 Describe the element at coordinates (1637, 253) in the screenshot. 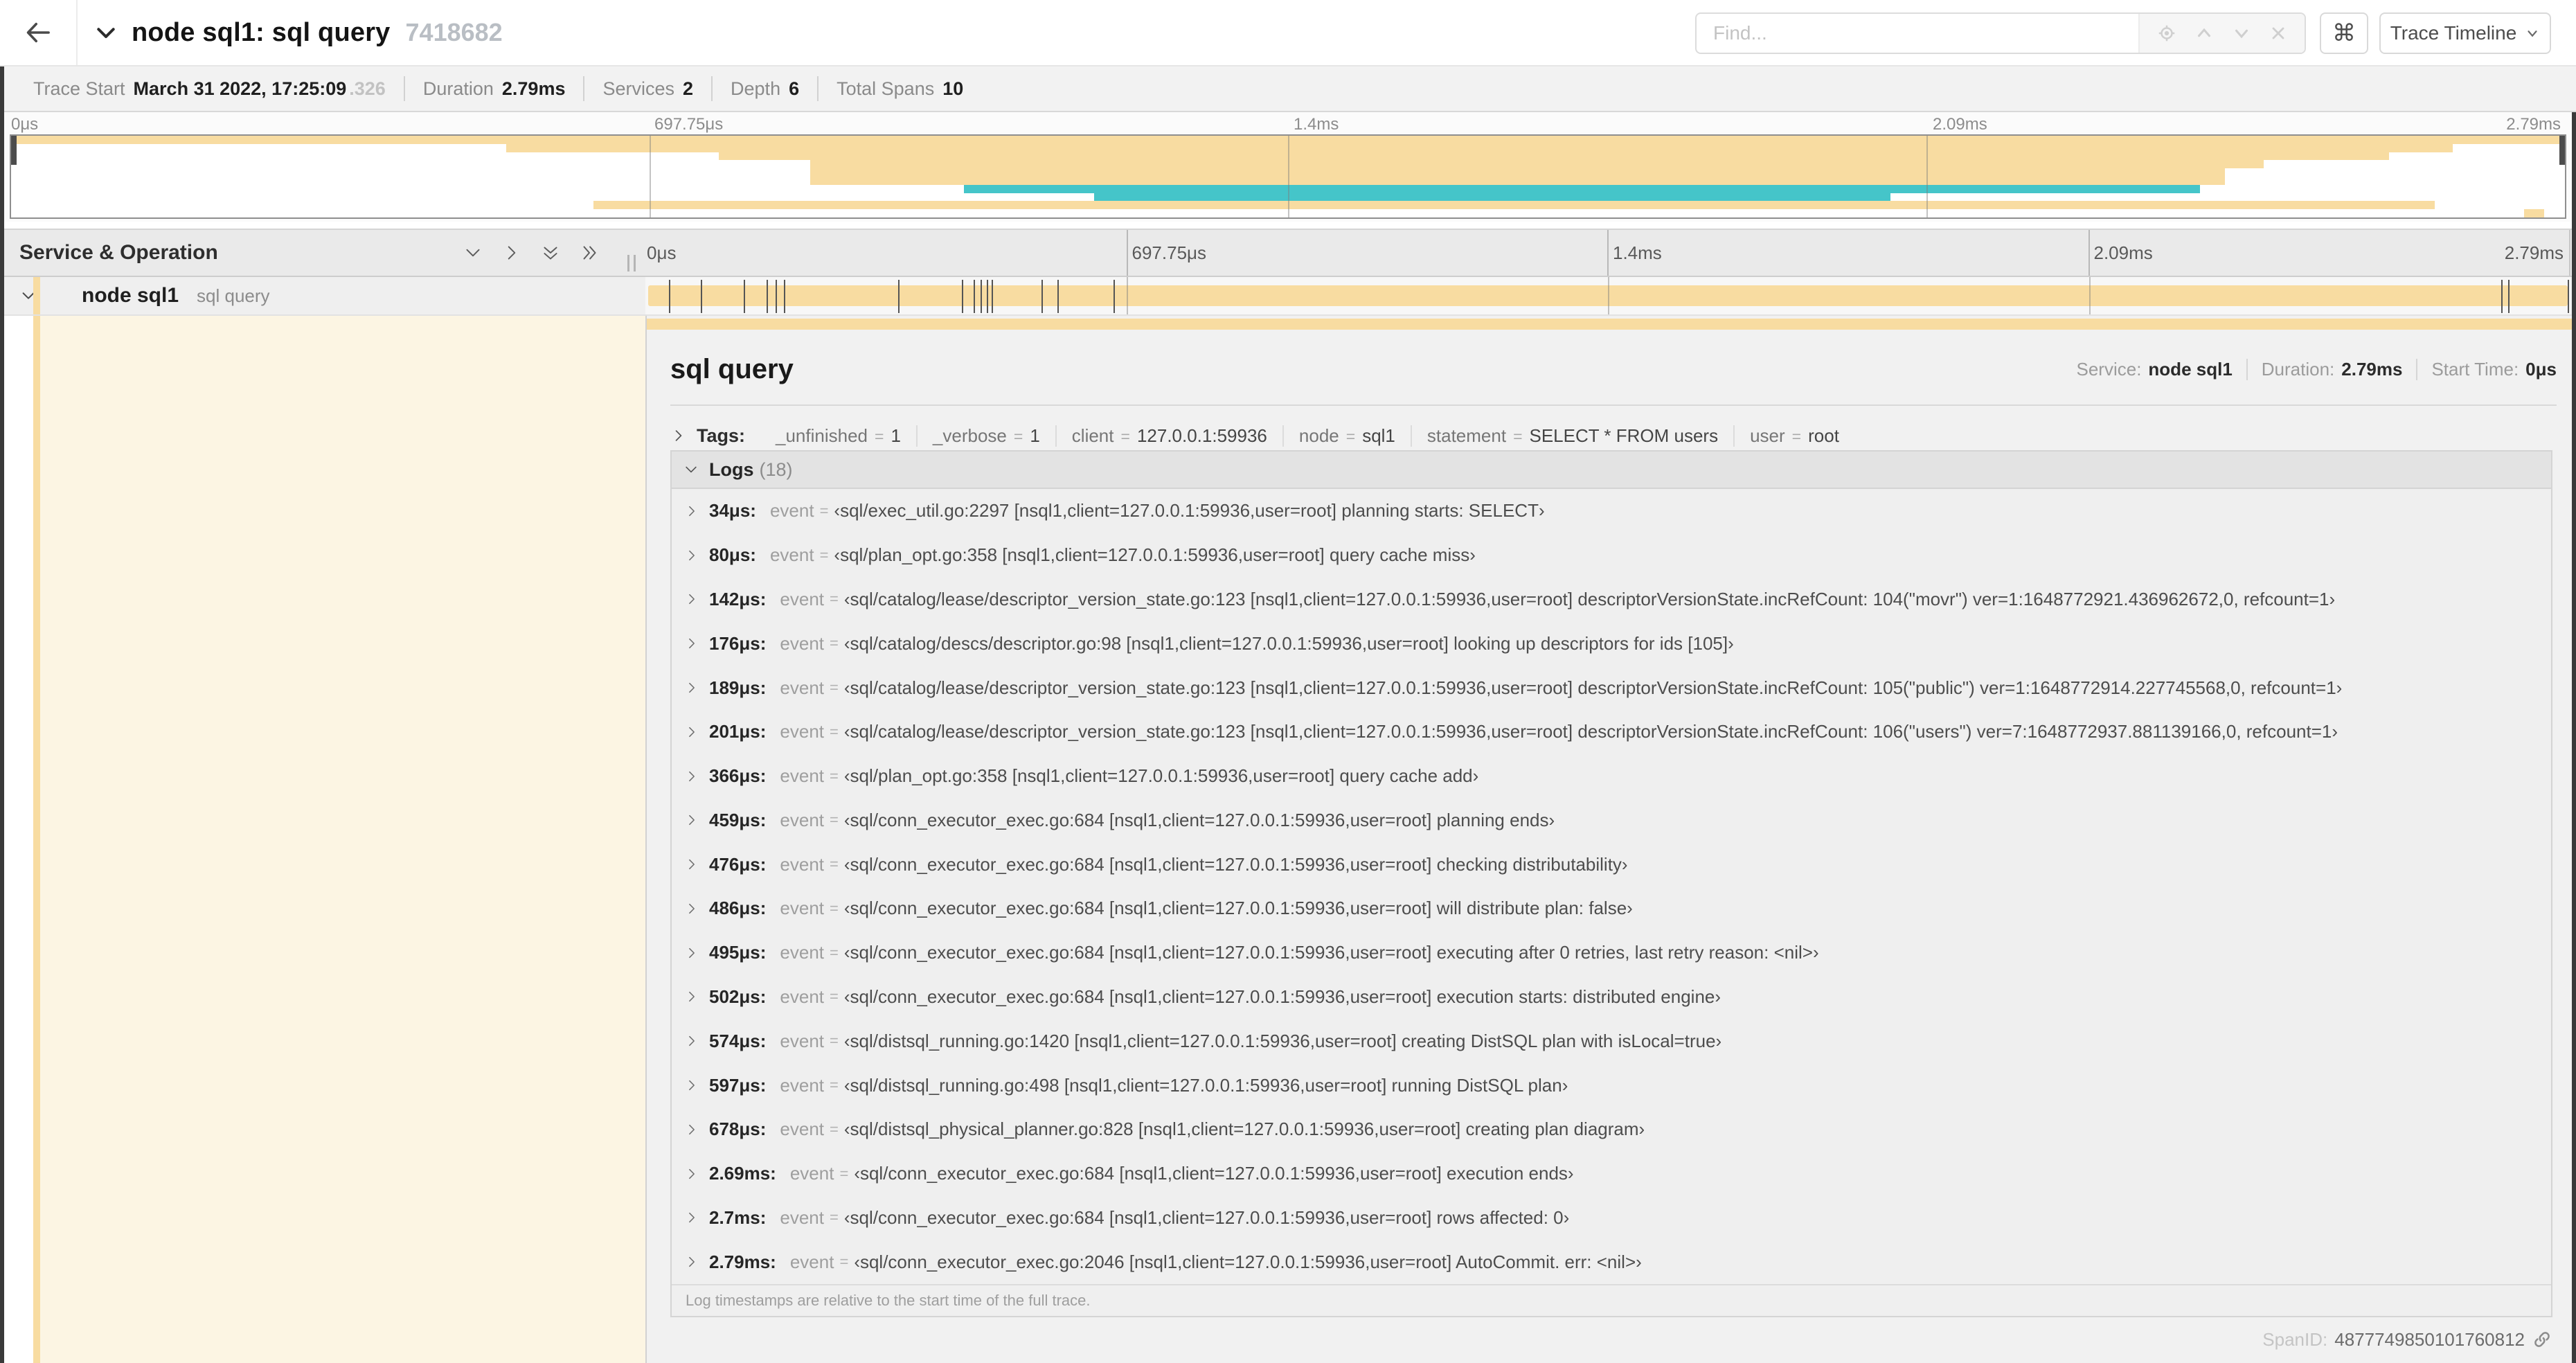

I see `tick-label: 1.4ms` at that location.